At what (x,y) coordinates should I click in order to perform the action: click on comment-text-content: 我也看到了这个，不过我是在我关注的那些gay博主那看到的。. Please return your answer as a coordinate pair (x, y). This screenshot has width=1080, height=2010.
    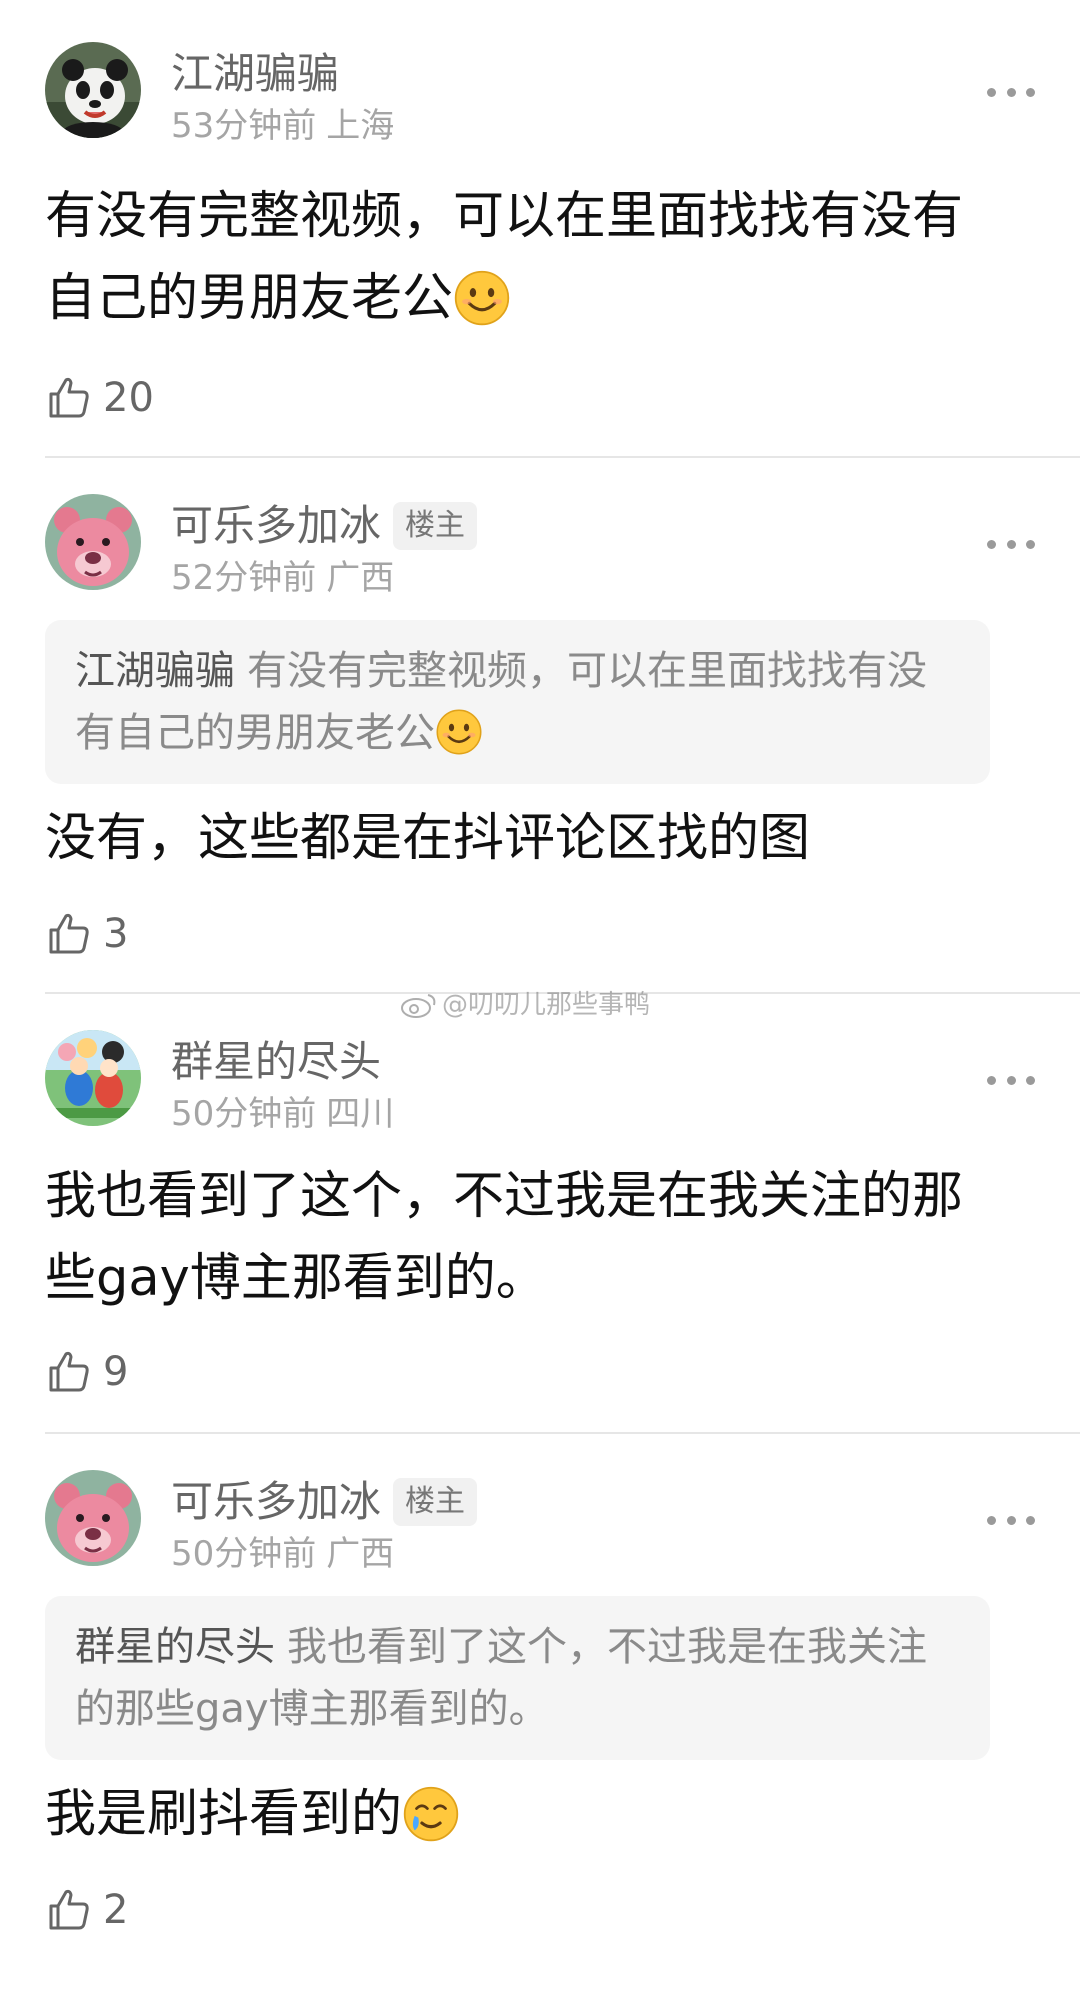
    Looking at the image, I should click on (504, 1237).